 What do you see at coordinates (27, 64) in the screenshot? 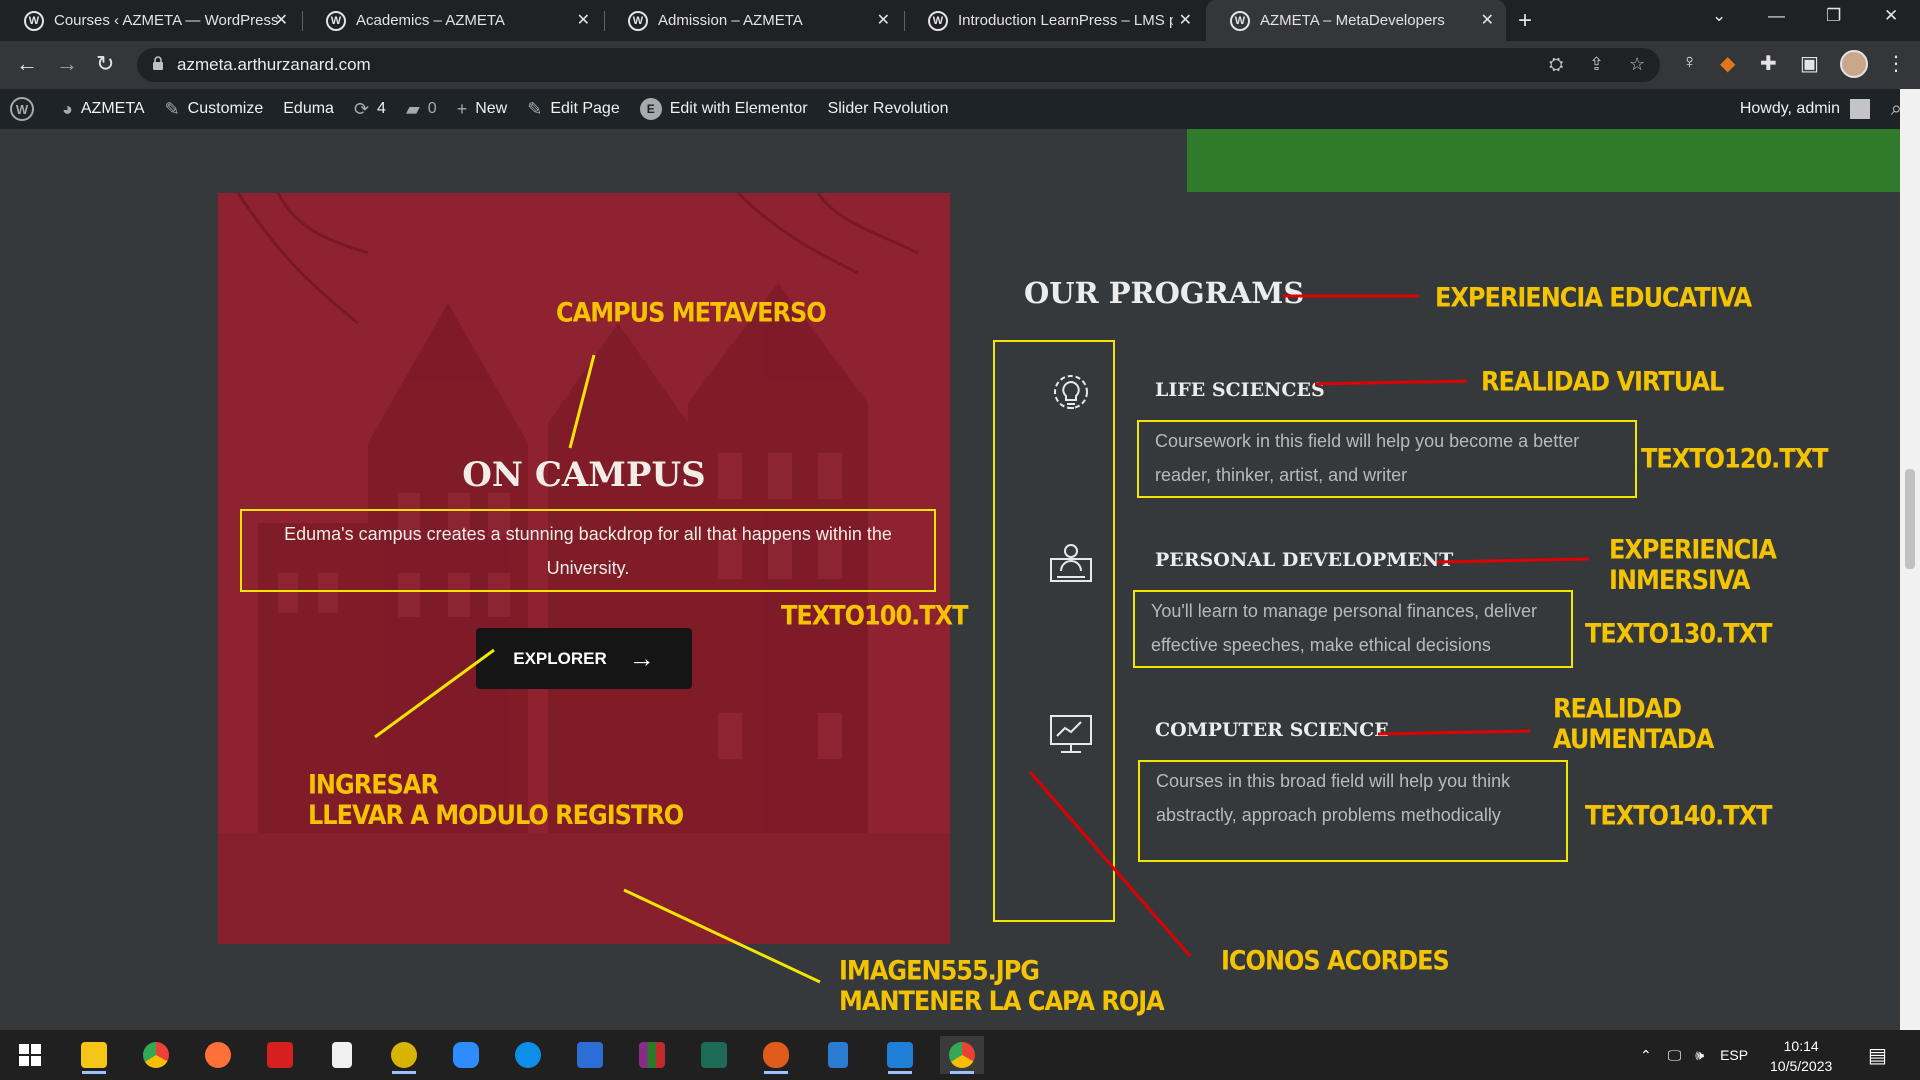
I see `back-icon: ←` at bounding box center [27, 64].